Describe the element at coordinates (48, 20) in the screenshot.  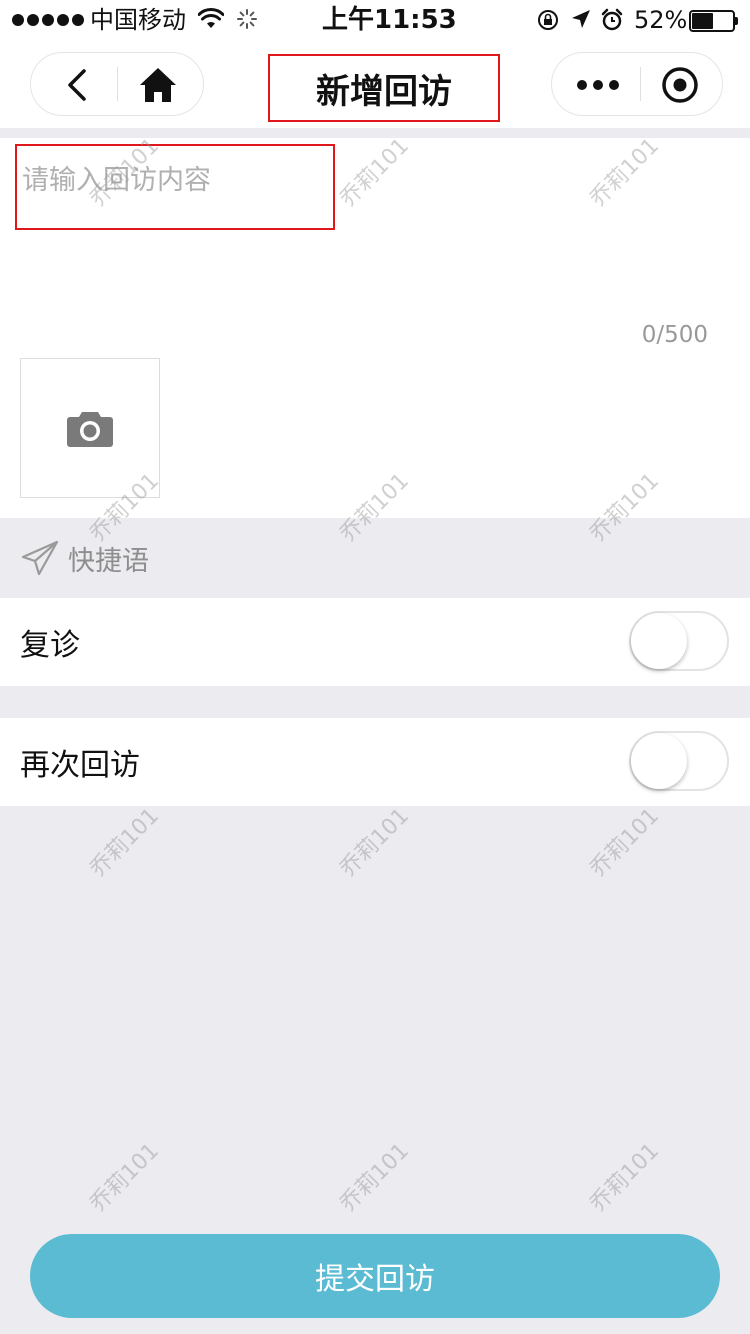
I see `signal-dots-icon` at that location.